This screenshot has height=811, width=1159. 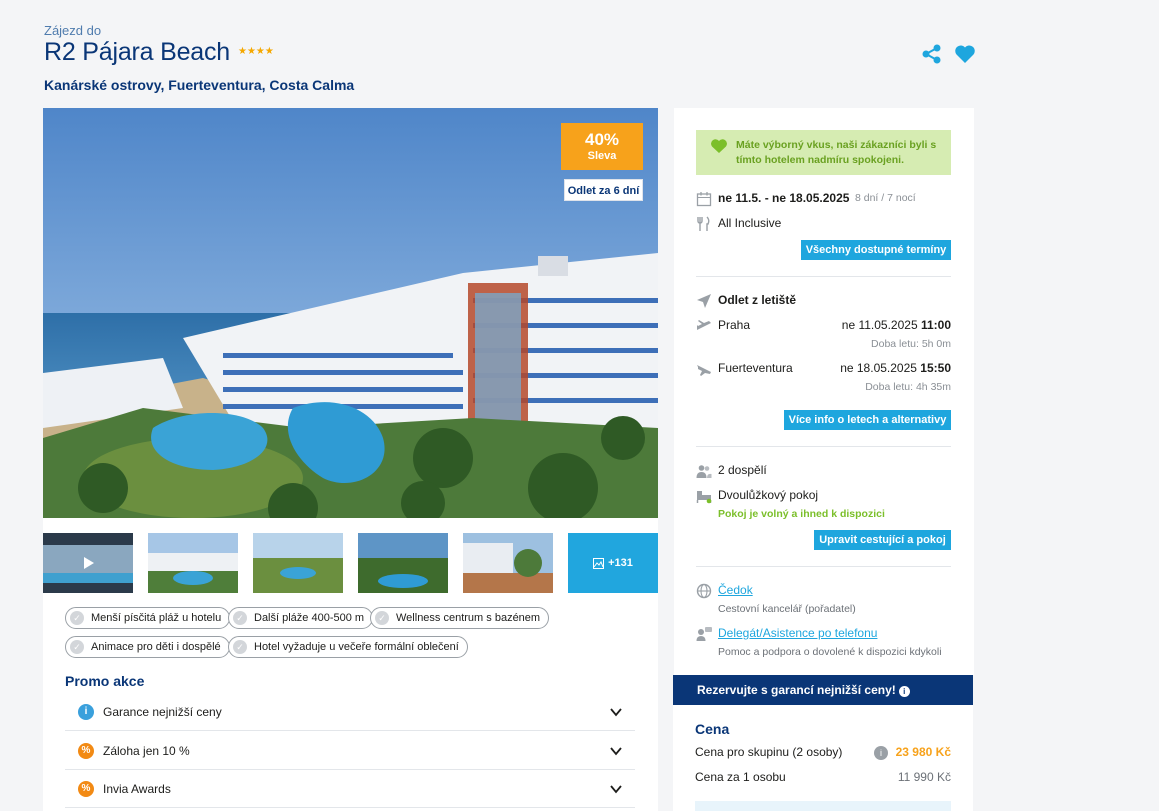 I want to click on thumbnail-video, so click(x=88, y=563).